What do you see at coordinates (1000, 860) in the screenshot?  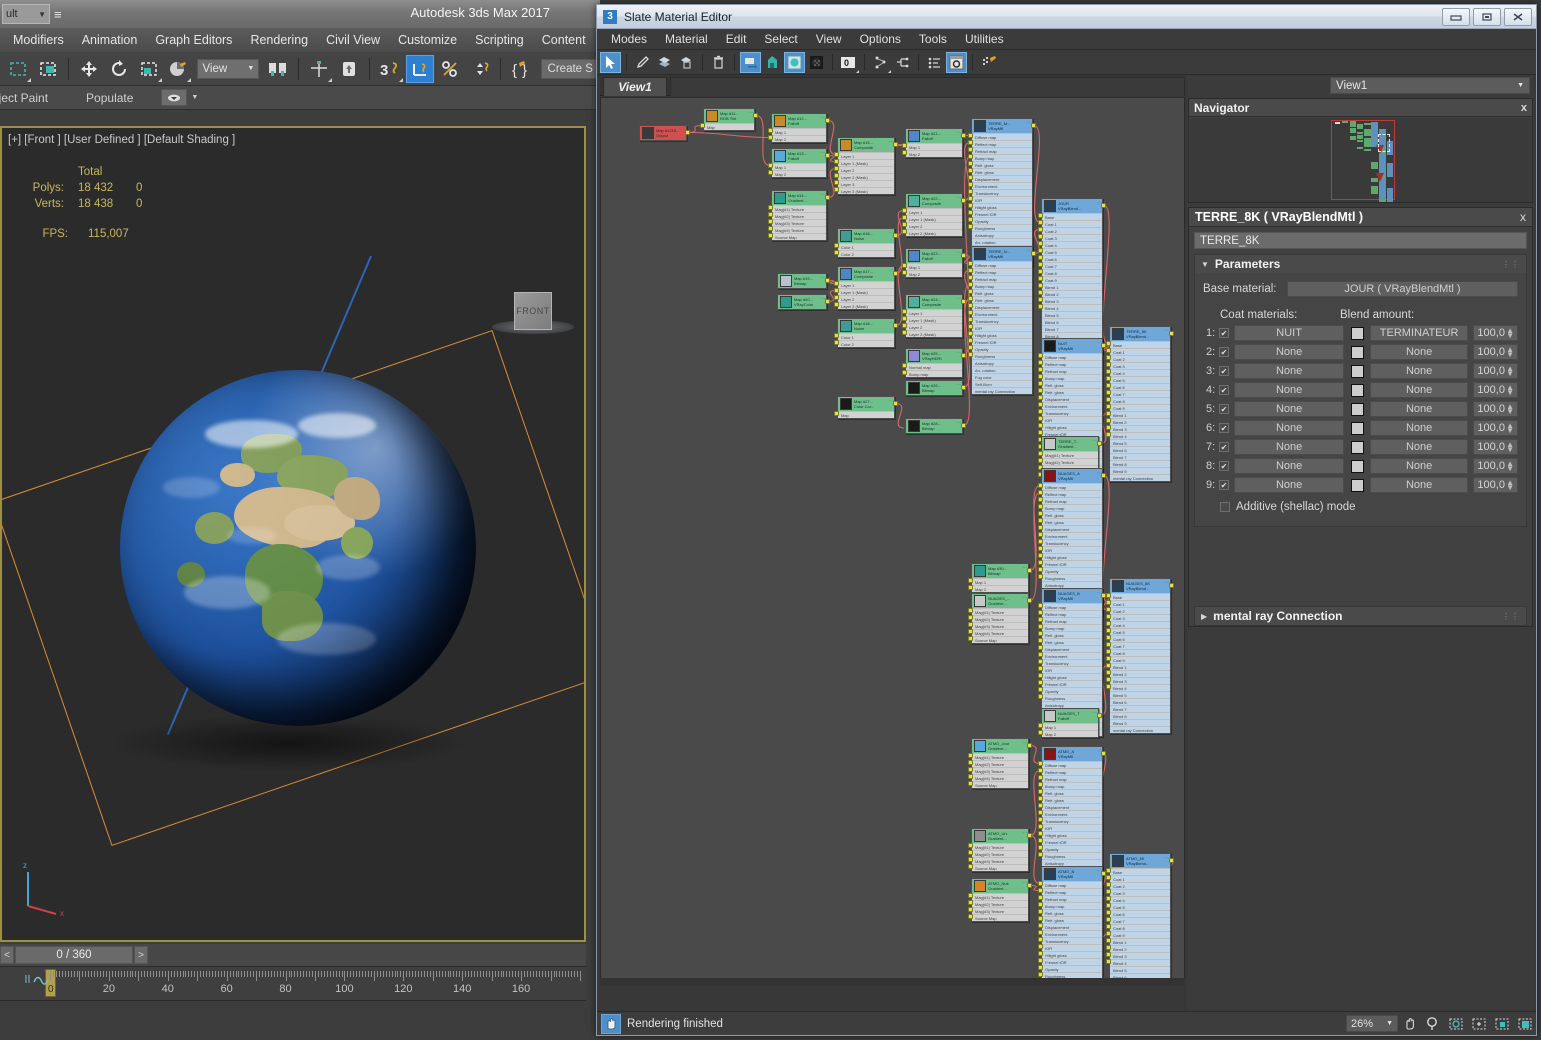 I see `node-slot-row: Mag(#3) Texture` at bounding box center [1000, 860].